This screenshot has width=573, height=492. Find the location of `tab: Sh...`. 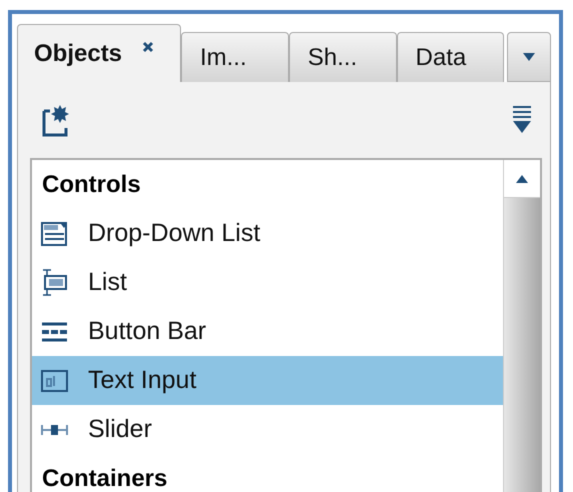

tab: Sh... is located at coordinates (342, 57).